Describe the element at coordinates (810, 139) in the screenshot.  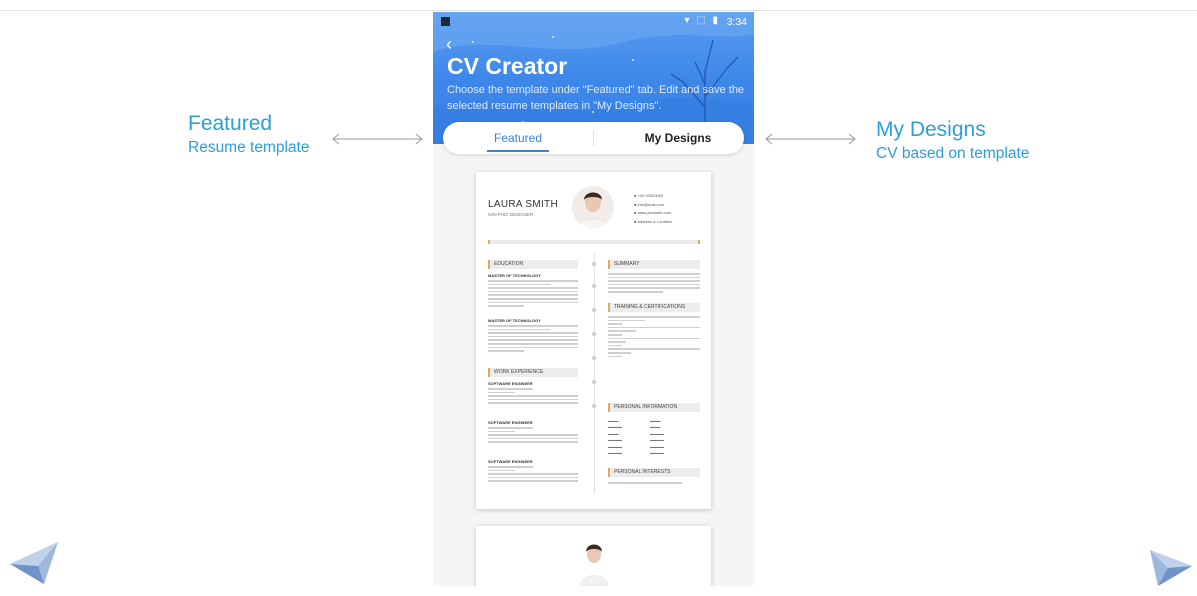
I see `double-arrow-right-icon` at that location.